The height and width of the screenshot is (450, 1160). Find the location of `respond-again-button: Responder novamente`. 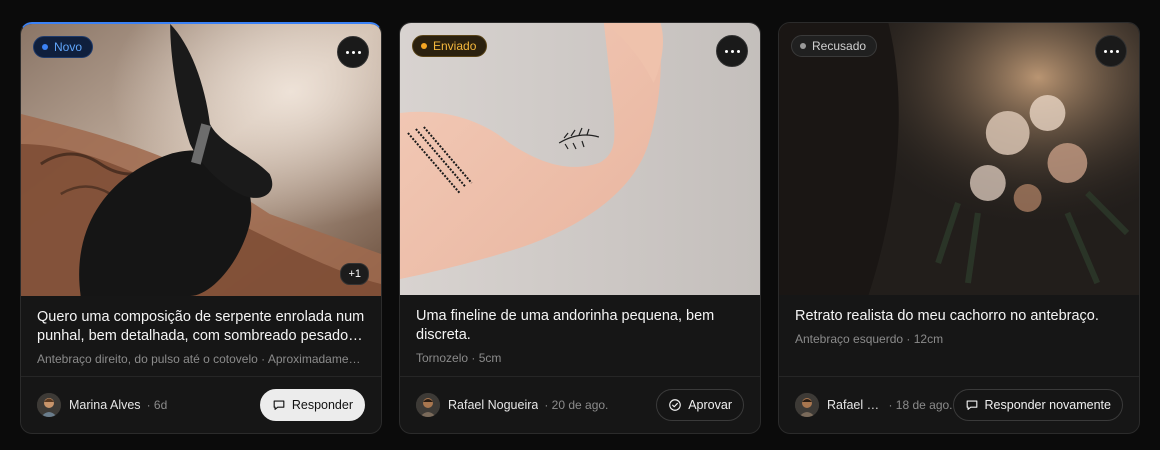

respond-again-button: Responder novamente is located at coordinates (1037, 405).